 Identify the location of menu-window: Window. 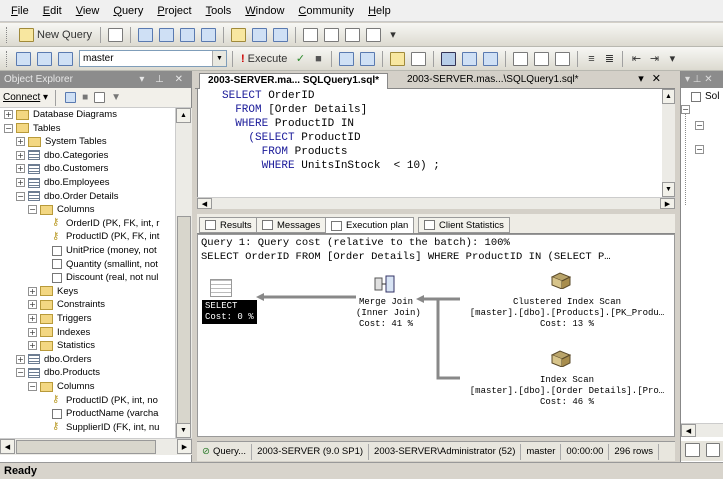
(264, 11).